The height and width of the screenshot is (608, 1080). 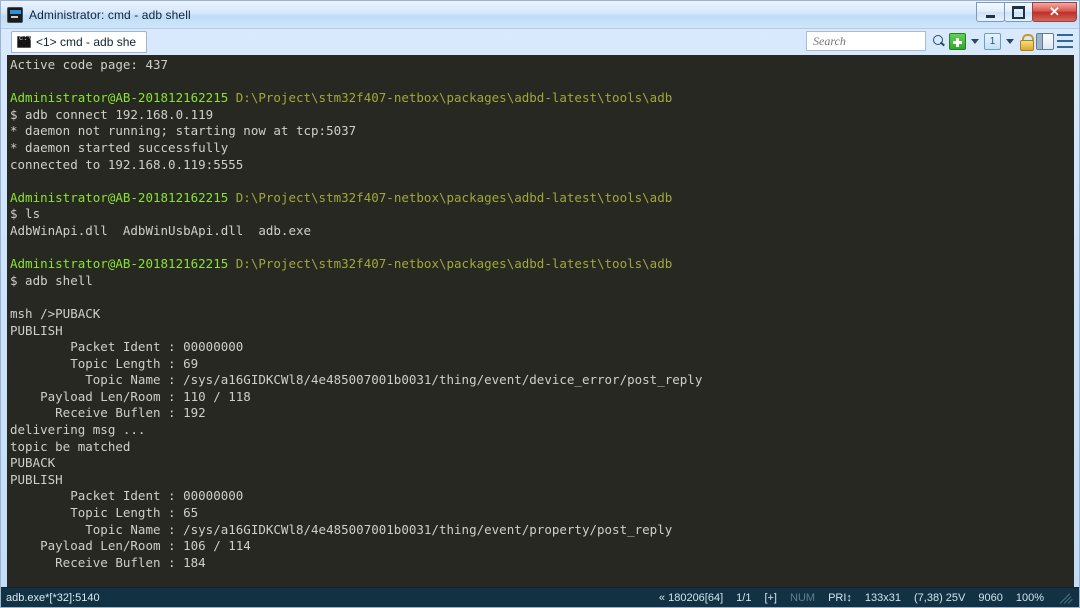 I want to click on console-line: Payload Len/Room : 110 / 118, so click(x=130, y=396).